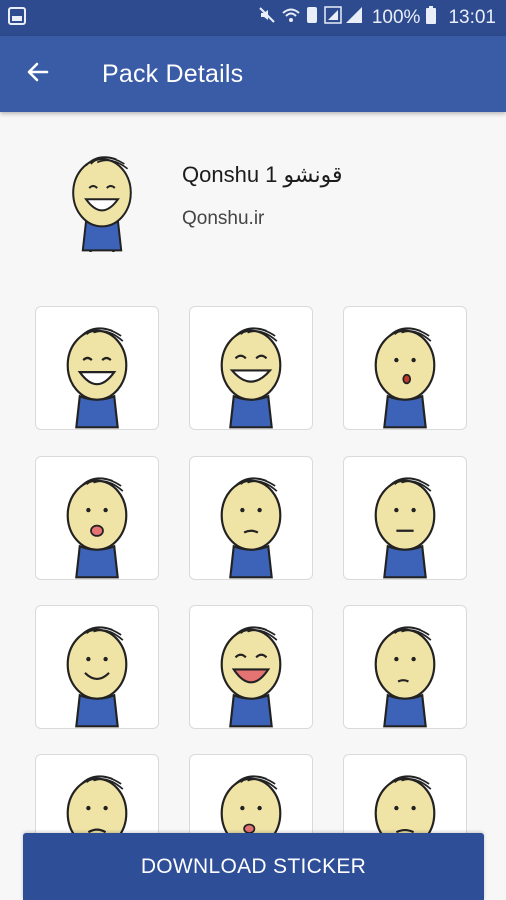  What do you see at coordinates (102, 204) in the screenshot?
I see `pack-tray-icon` at bounding box center [102, 204].